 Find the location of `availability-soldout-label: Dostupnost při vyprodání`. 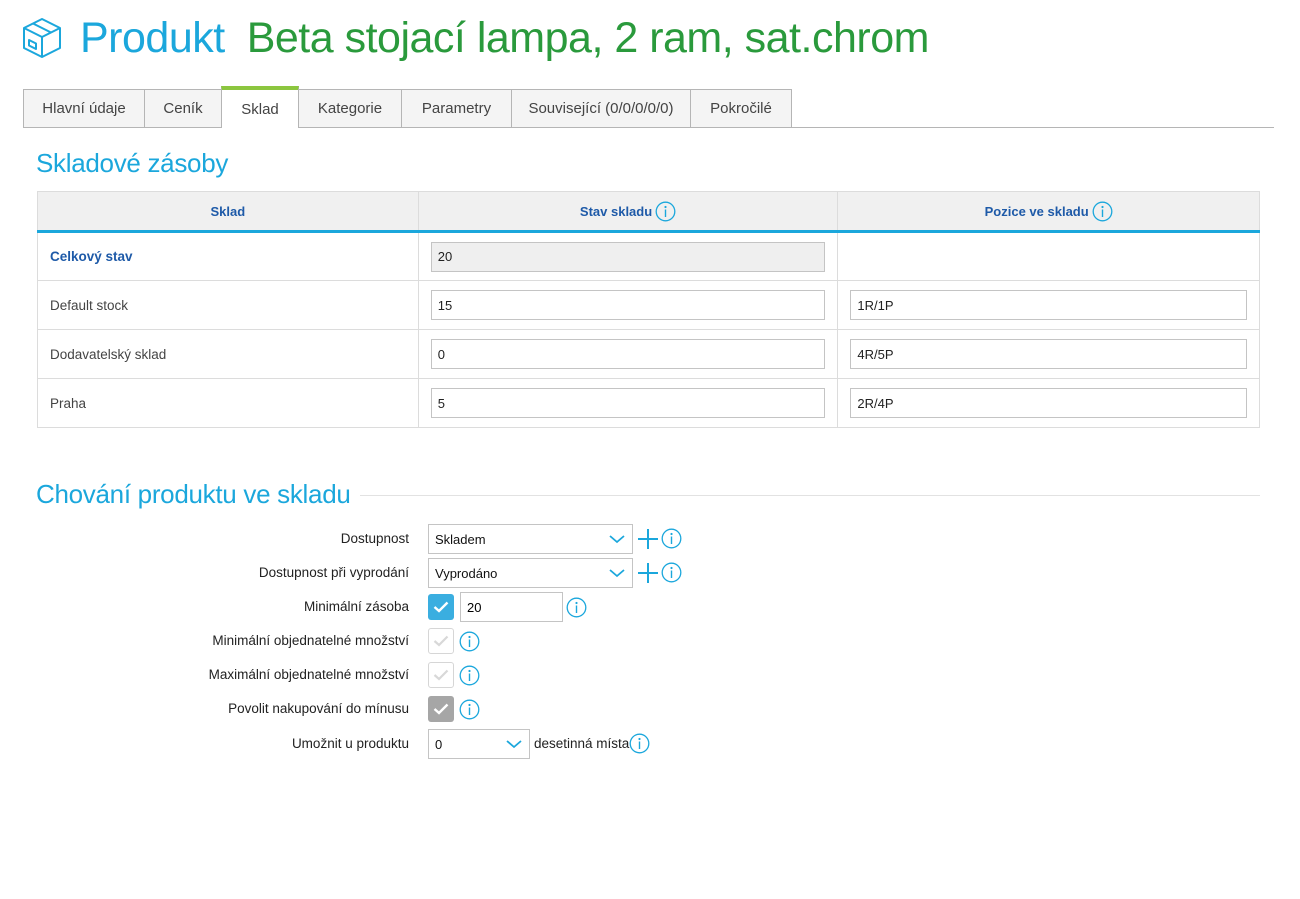

availability-soldout-label: Dostupnost při vyprodání is located at coordinates (333, 572).